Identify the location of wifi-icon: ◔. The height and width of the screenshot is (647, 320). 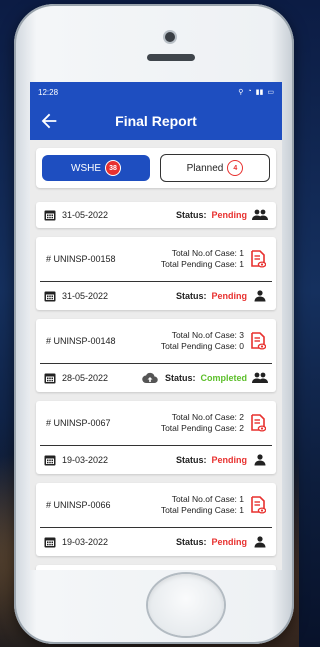
(249, 91).